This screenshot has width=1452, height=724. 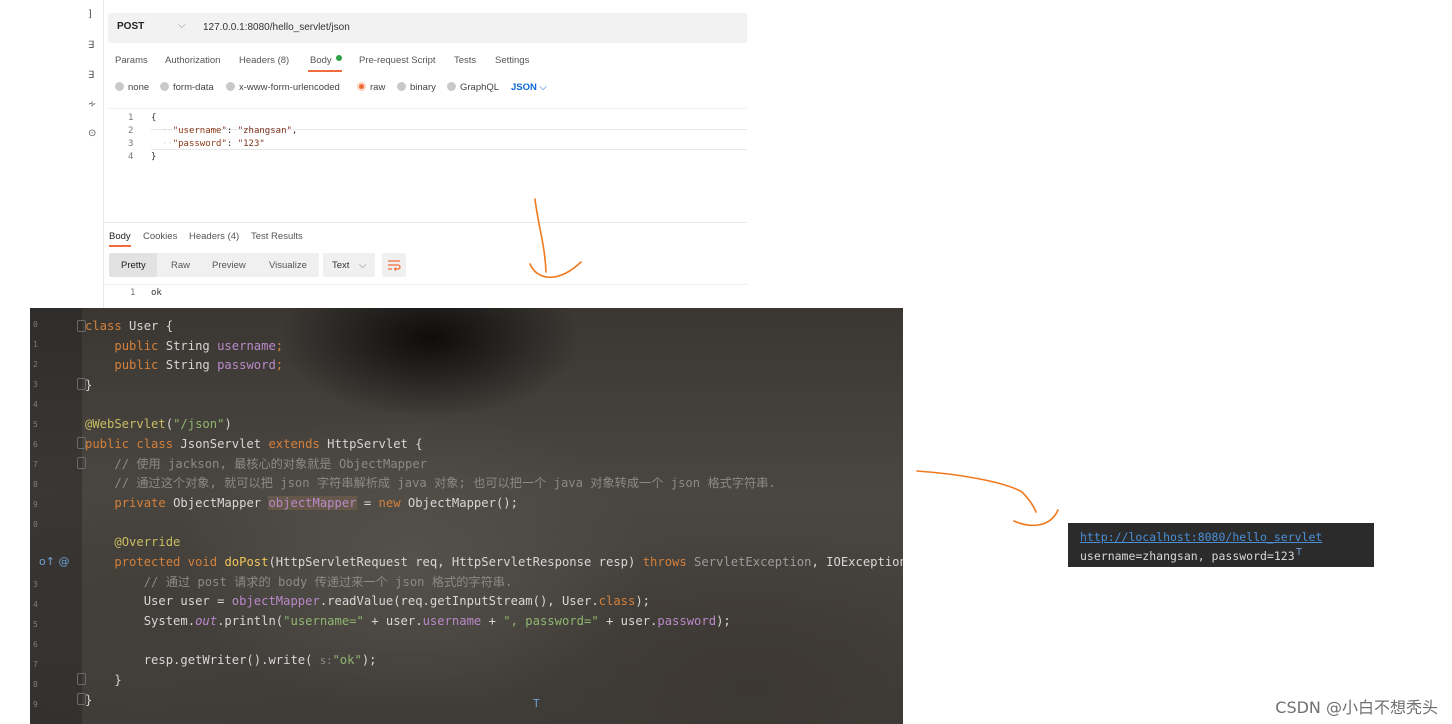 I want to click on tab-body: Body, so click(x=326, y=60).